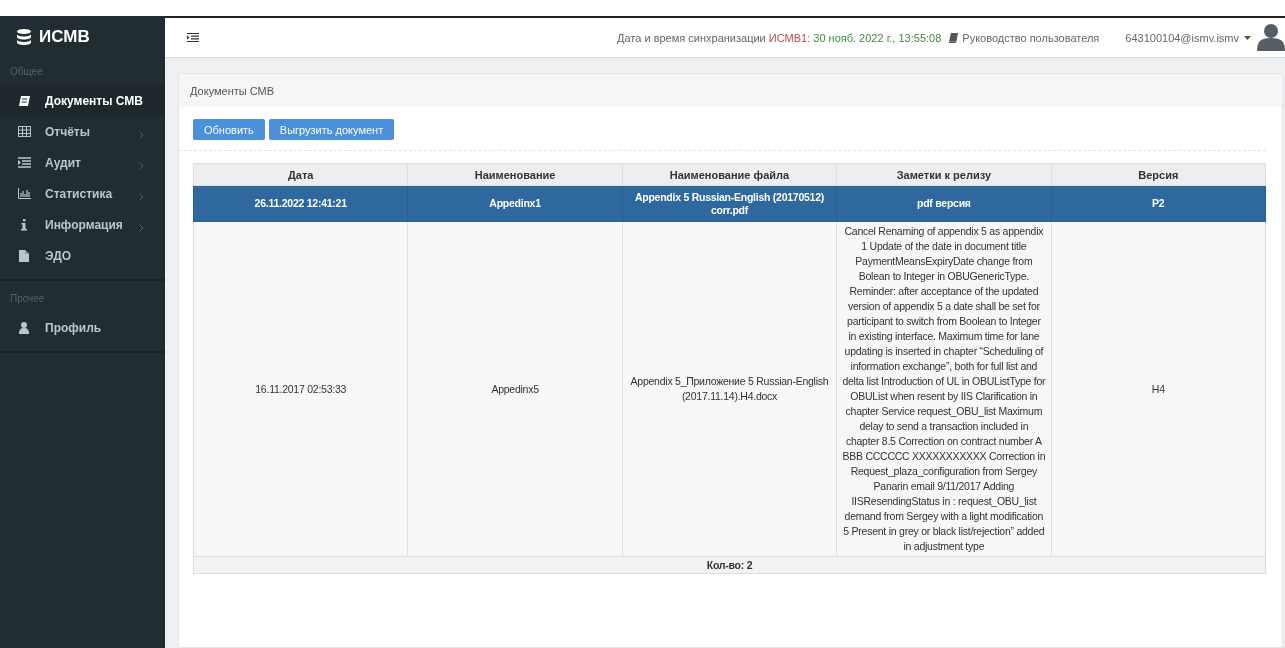  Describe the element at coordinates (82, 162) in the screenshot. I see `sidebar-item: Аудит` at that location.